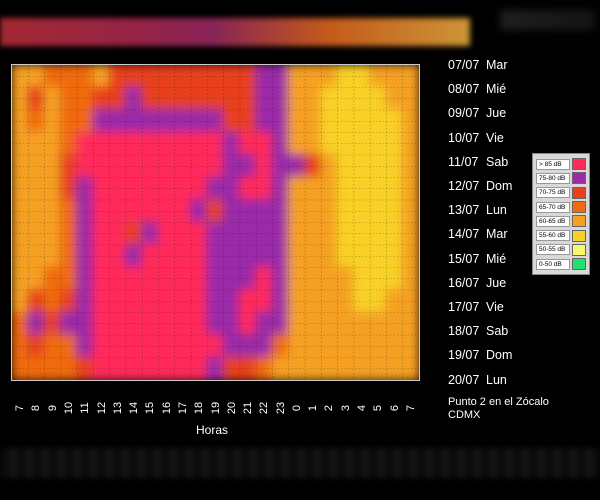  I want to click on day-label: 07/07 Mar, so click(508, 65).